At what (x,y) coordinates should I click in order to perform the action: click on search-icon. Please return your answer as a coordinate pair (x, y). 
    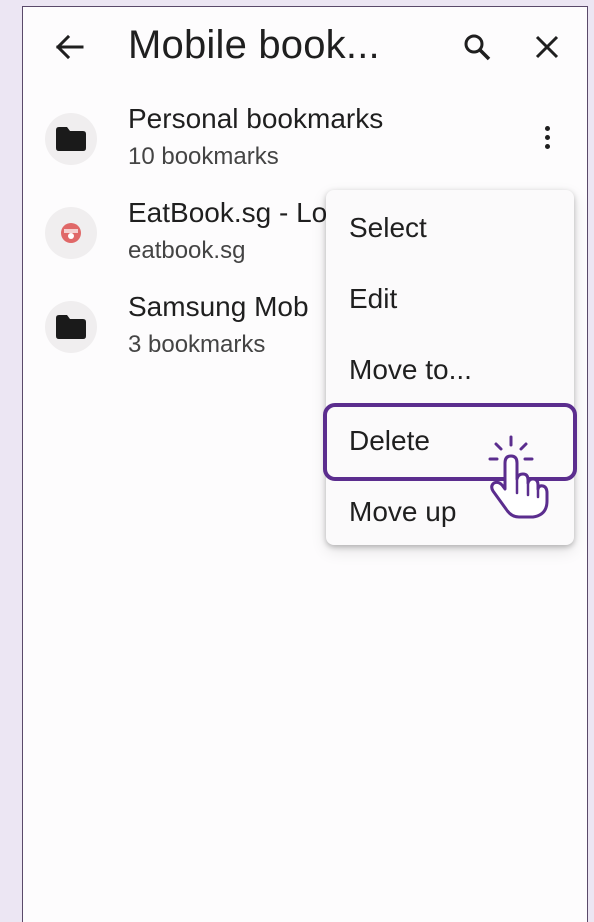
    Looking at the image, I should click on (477, 47).